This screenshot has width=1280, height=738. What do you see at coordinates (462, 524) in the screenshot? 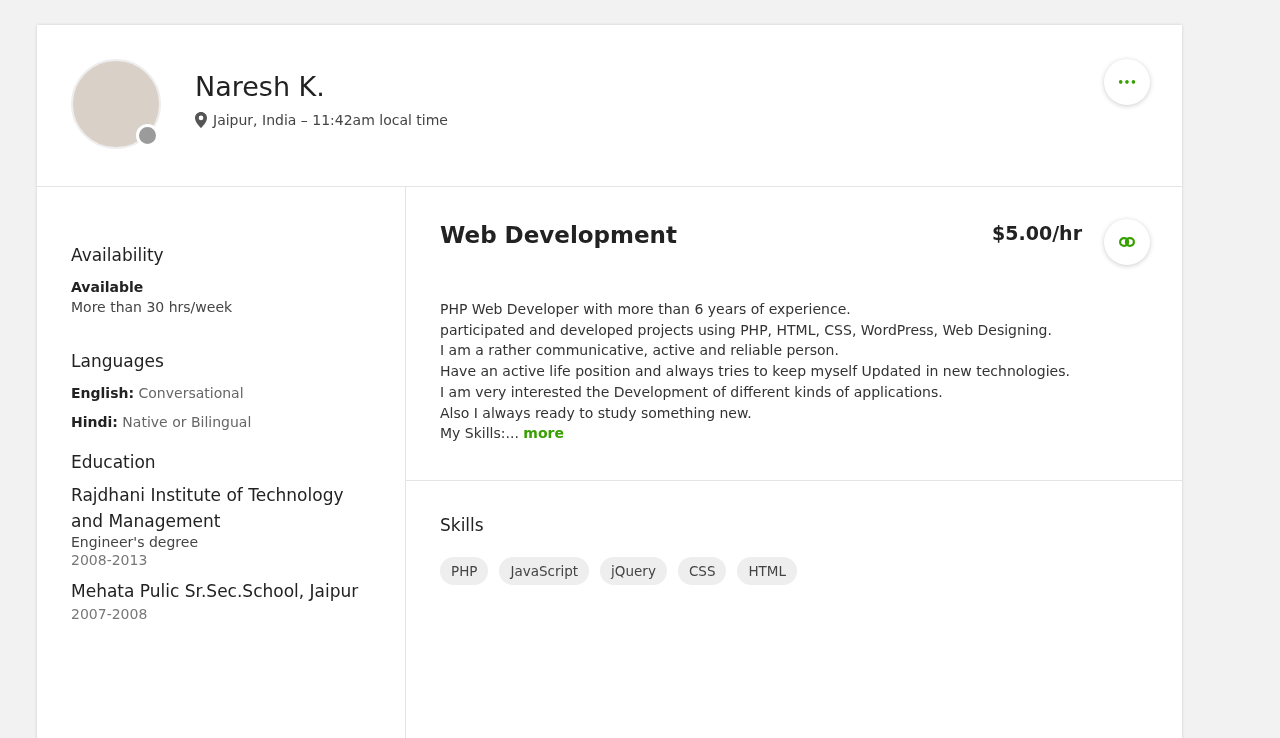
I see `section-heading: Skills` at bounding box center [462, 524].